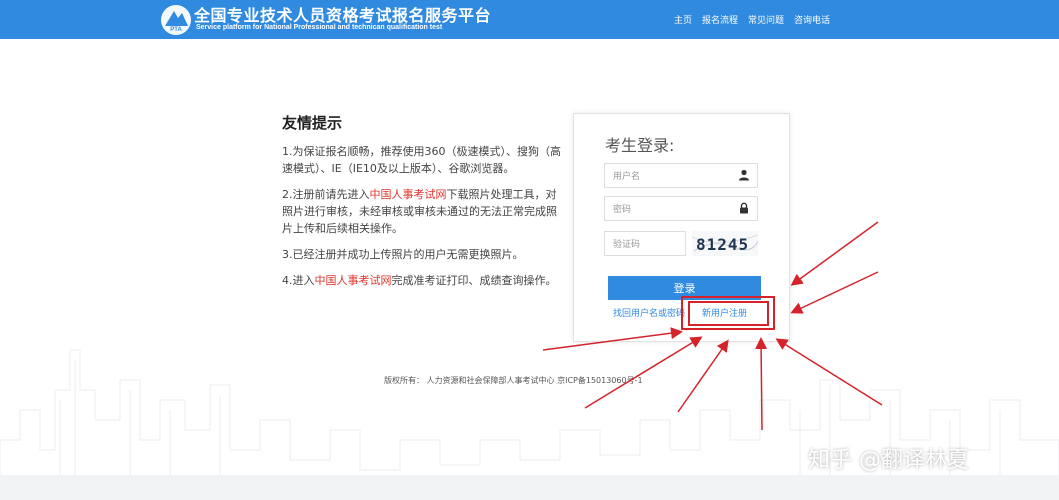 The width and height of the screenshot is (1059, 500). Describe the element at coordinates (326, 194) in the screenshot. I see `tip-2-prefix: 2.注册前请先进入` at that location.